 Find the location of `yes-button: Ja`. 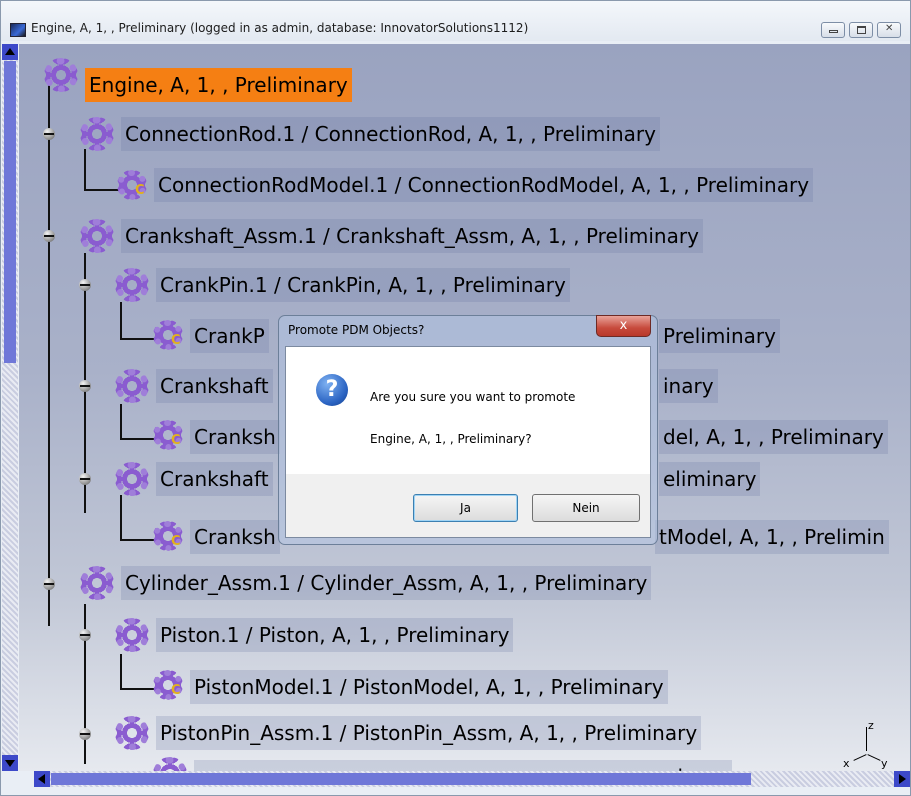

yes-button: Ja is located at coordinates (465, 508).